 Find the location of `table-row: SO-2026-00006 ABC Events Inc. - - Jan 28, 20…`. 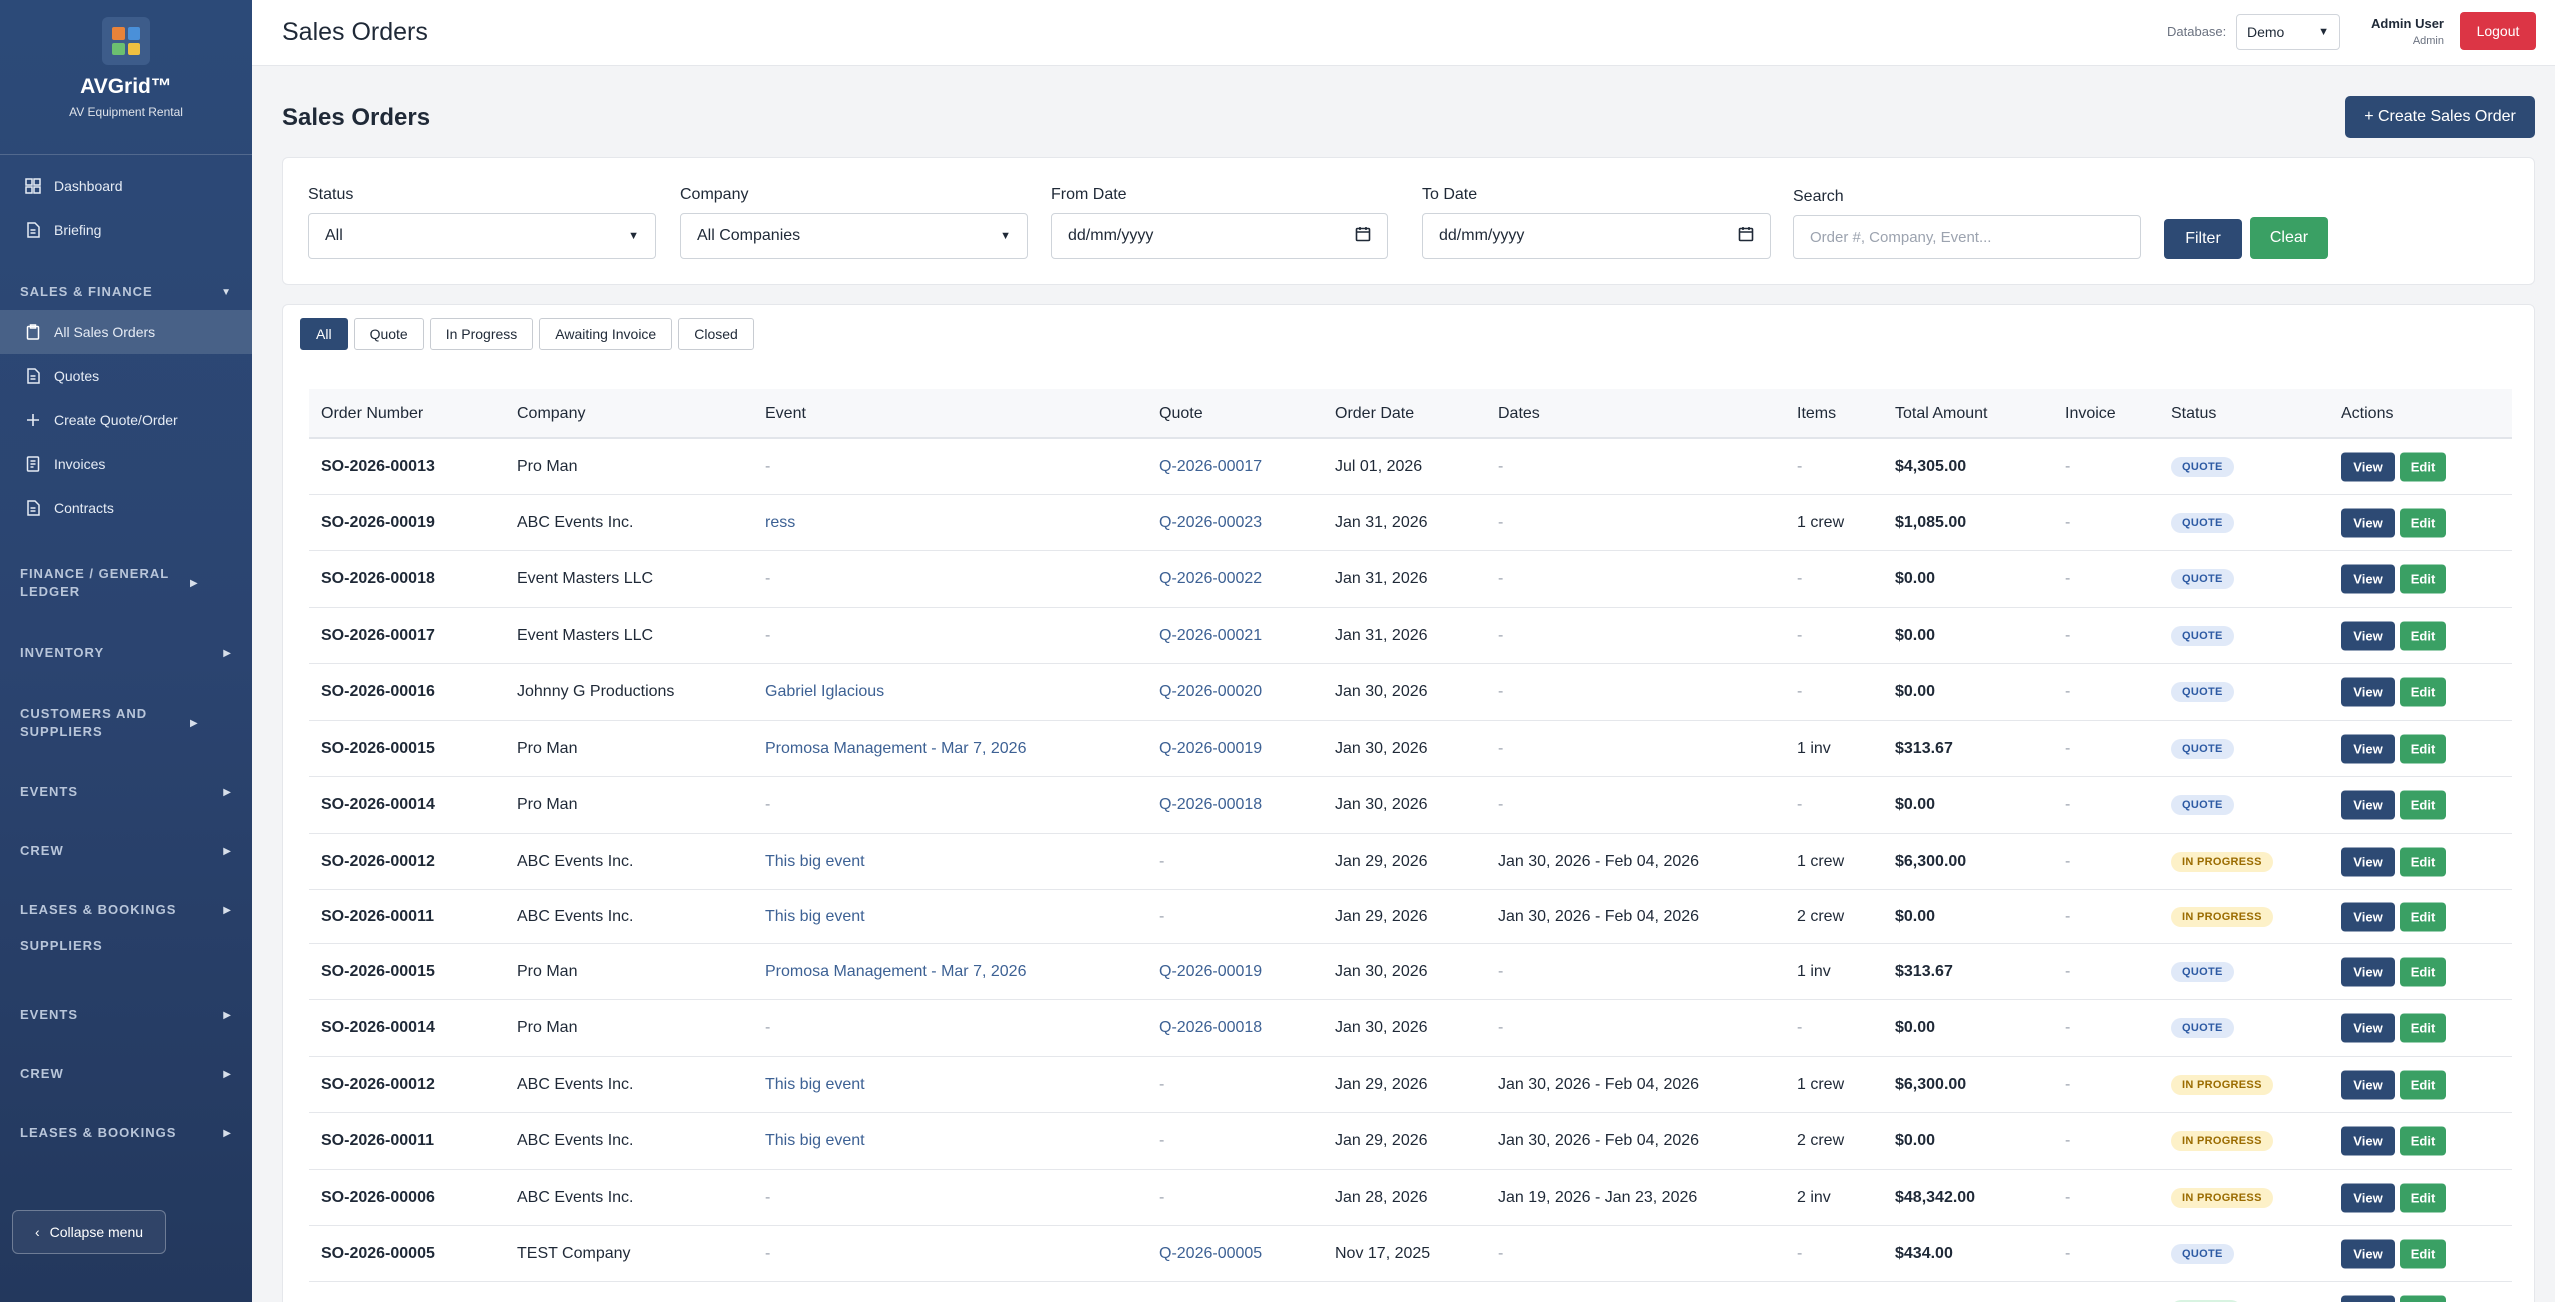

table-row: SO-2026-00006 ABC Events Inc. - - Jan 28, 20… is located at coordinates (1410, 1198).